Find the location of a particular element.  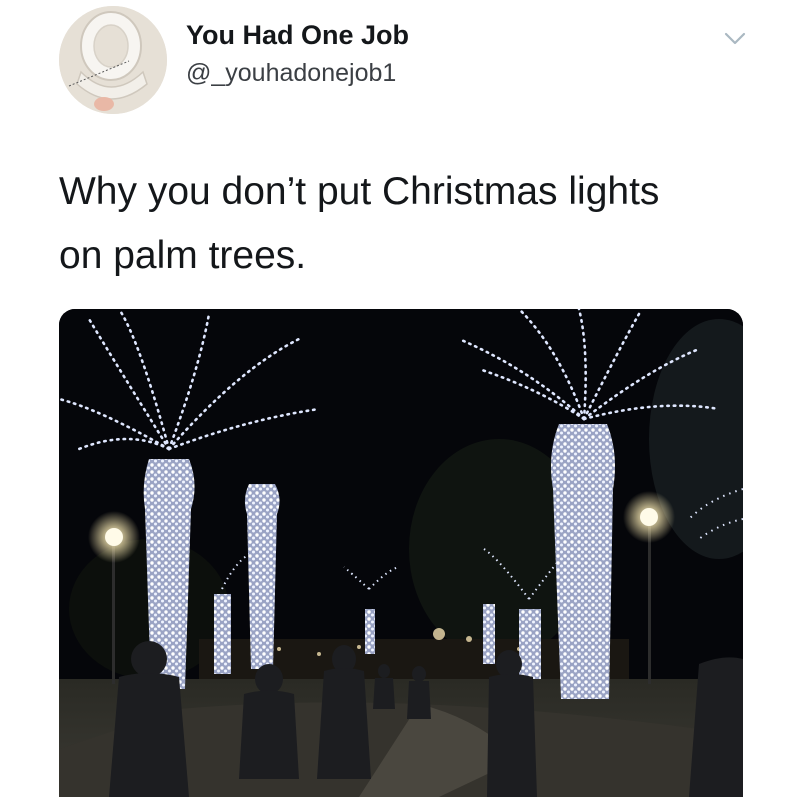

chevron-down-icon is located at coordinates (735, 38).